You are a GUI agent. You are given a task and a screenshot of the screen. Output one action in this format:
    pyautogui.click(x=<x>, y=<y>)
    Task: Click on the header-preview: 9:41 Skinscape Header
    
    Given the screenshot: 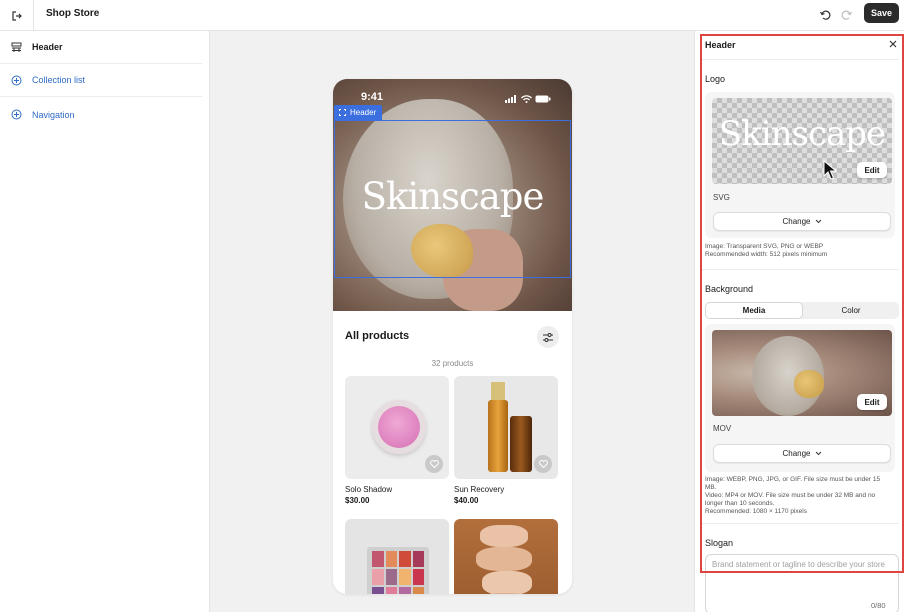 What is the action you would take?
    pyautogui.click(x=452, y=195)
    